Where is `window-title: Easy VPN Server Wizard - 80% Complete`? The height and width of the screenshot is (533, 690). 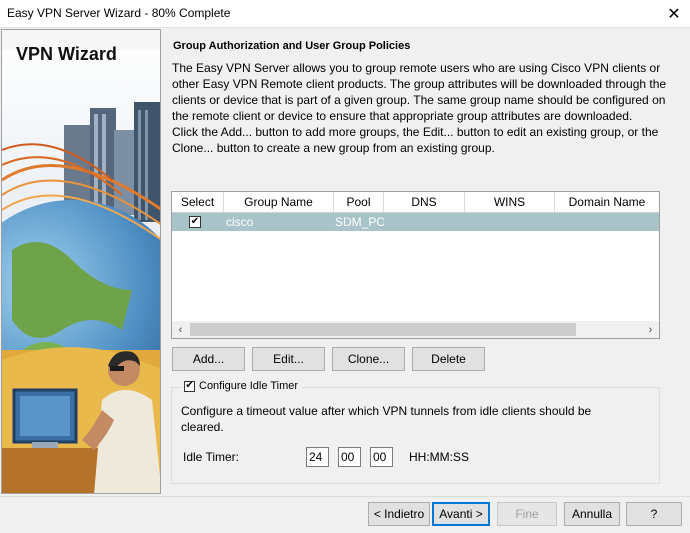 window-title: Easy VPN Server Wizard - 80% Complete is located at coordinates (119, 13).